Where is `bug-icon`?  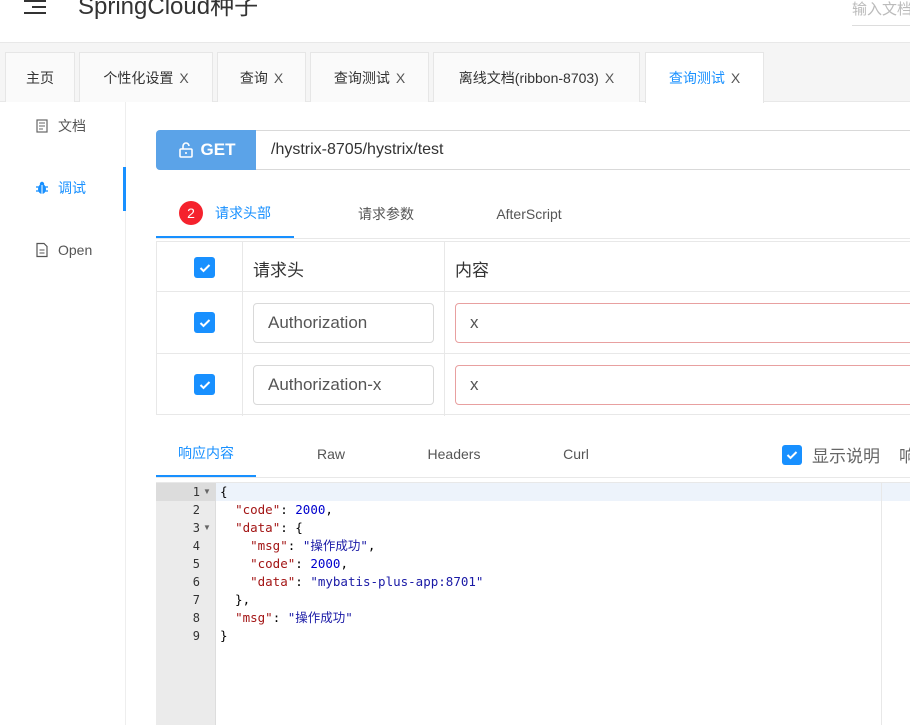
bug-icon is located at coordinates (42, 188).